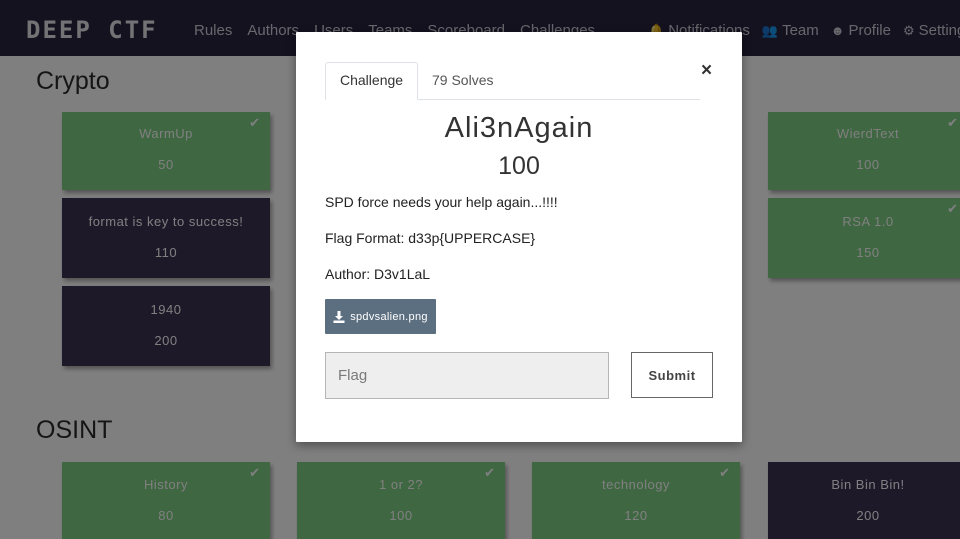 The image size is (960, 539). What do you see at coordinates (519, 128) in the screenshot?
I see `challenge-title: Ali3nAgain` at bounding box center [519, 128].